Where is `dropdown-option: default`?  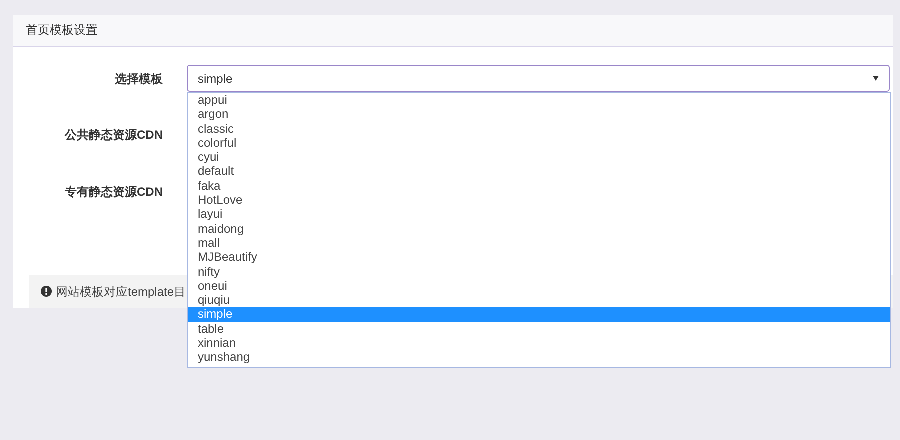 dropdown-option: default is located at coordinates (539, 171).